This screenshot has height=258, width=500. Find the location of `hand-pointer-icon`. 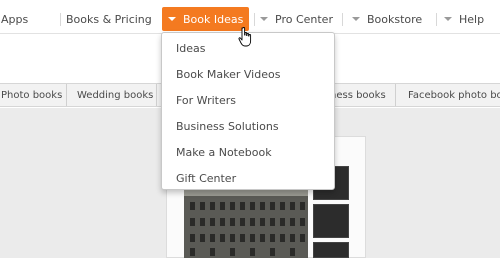

hand-pointer-icon is located at coordinates (245, 37).